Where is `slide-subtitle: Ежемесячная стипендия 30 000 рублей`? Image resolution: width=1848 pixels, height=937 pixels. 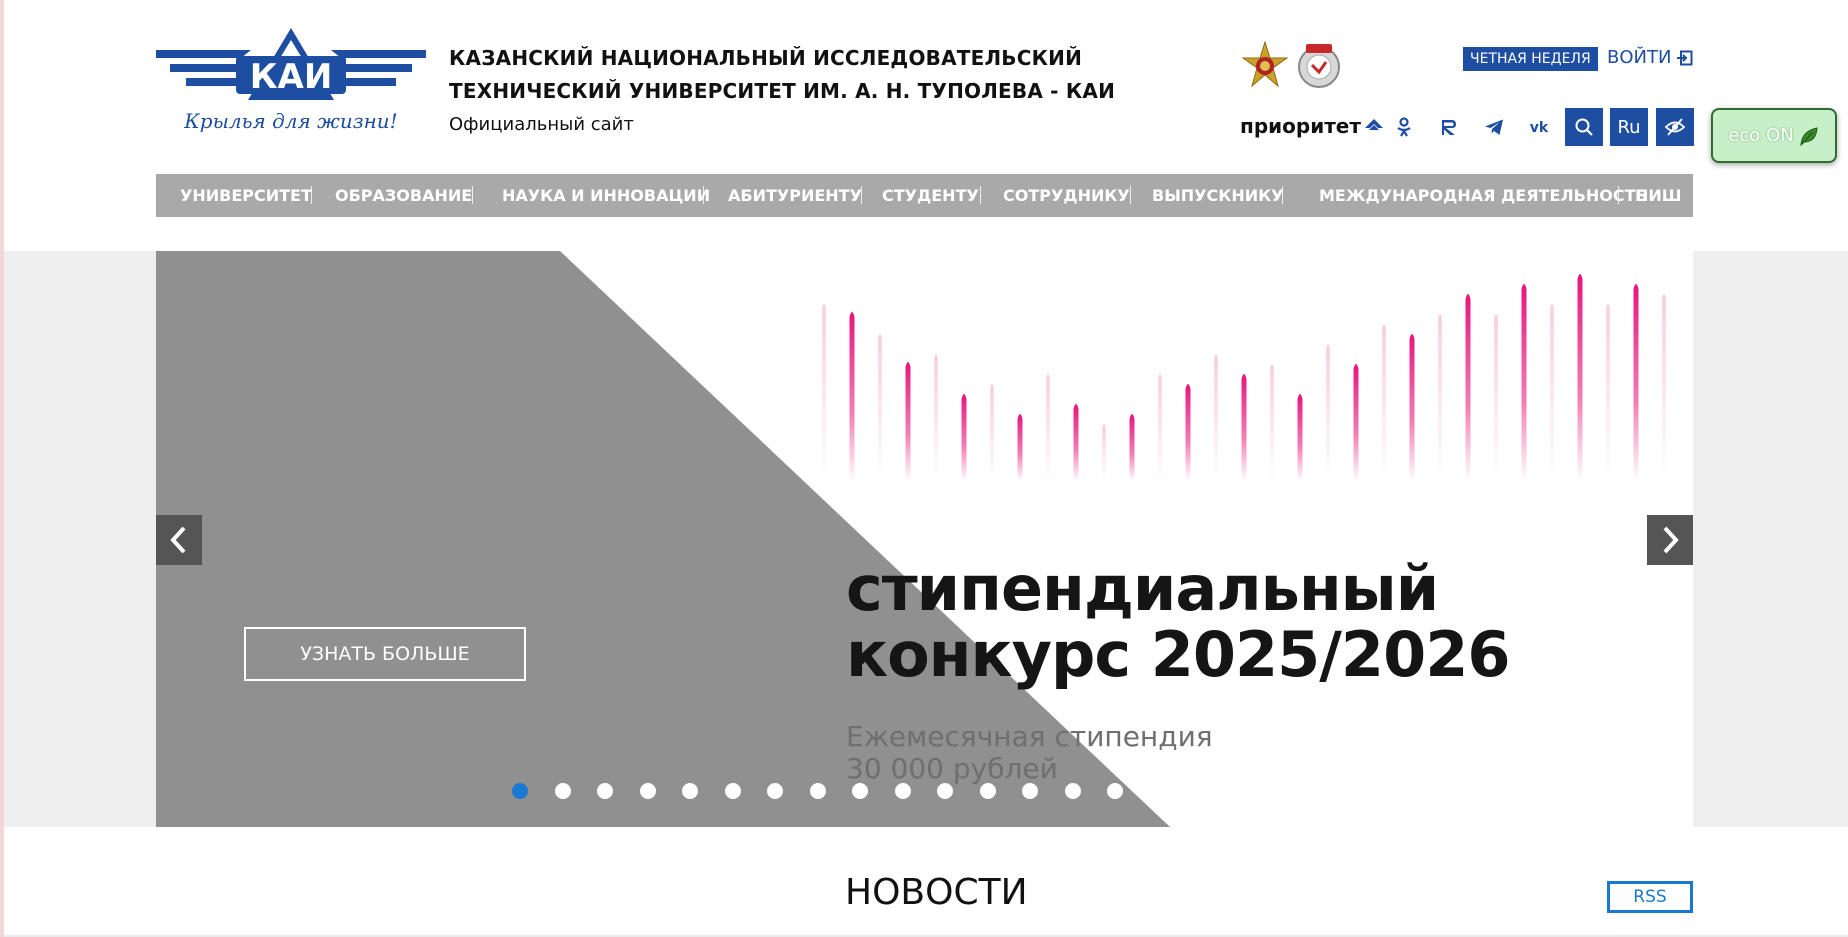
slide-subtitle: Ежемесячная стипендия 30 000 рублей is located at coordinates (1029, 753).